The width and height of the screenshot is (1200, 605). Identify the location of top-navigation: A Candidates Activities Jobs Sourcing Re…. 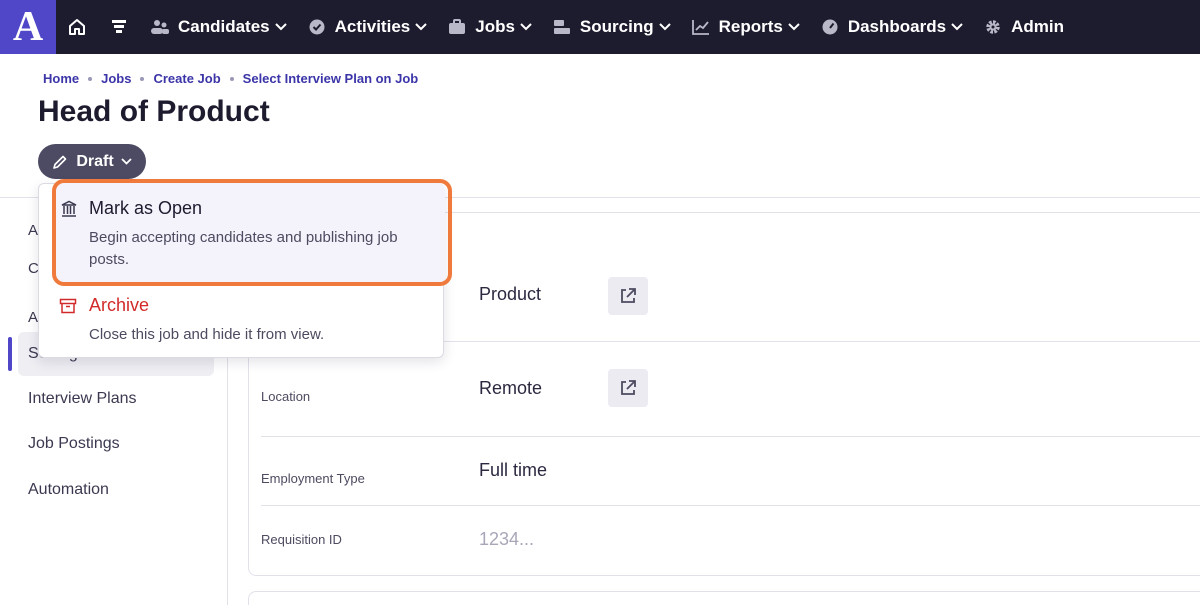
(600, 27).